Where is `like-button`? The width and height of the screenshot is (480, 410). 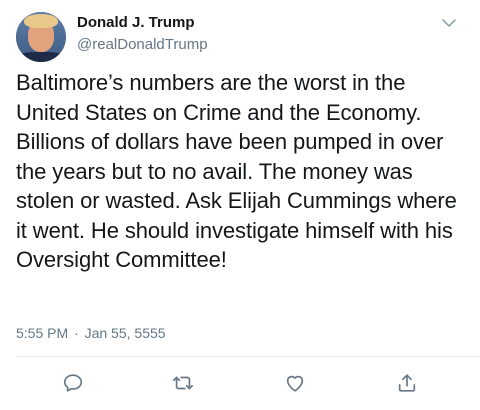 like-button is located at coordinates (295, 383).